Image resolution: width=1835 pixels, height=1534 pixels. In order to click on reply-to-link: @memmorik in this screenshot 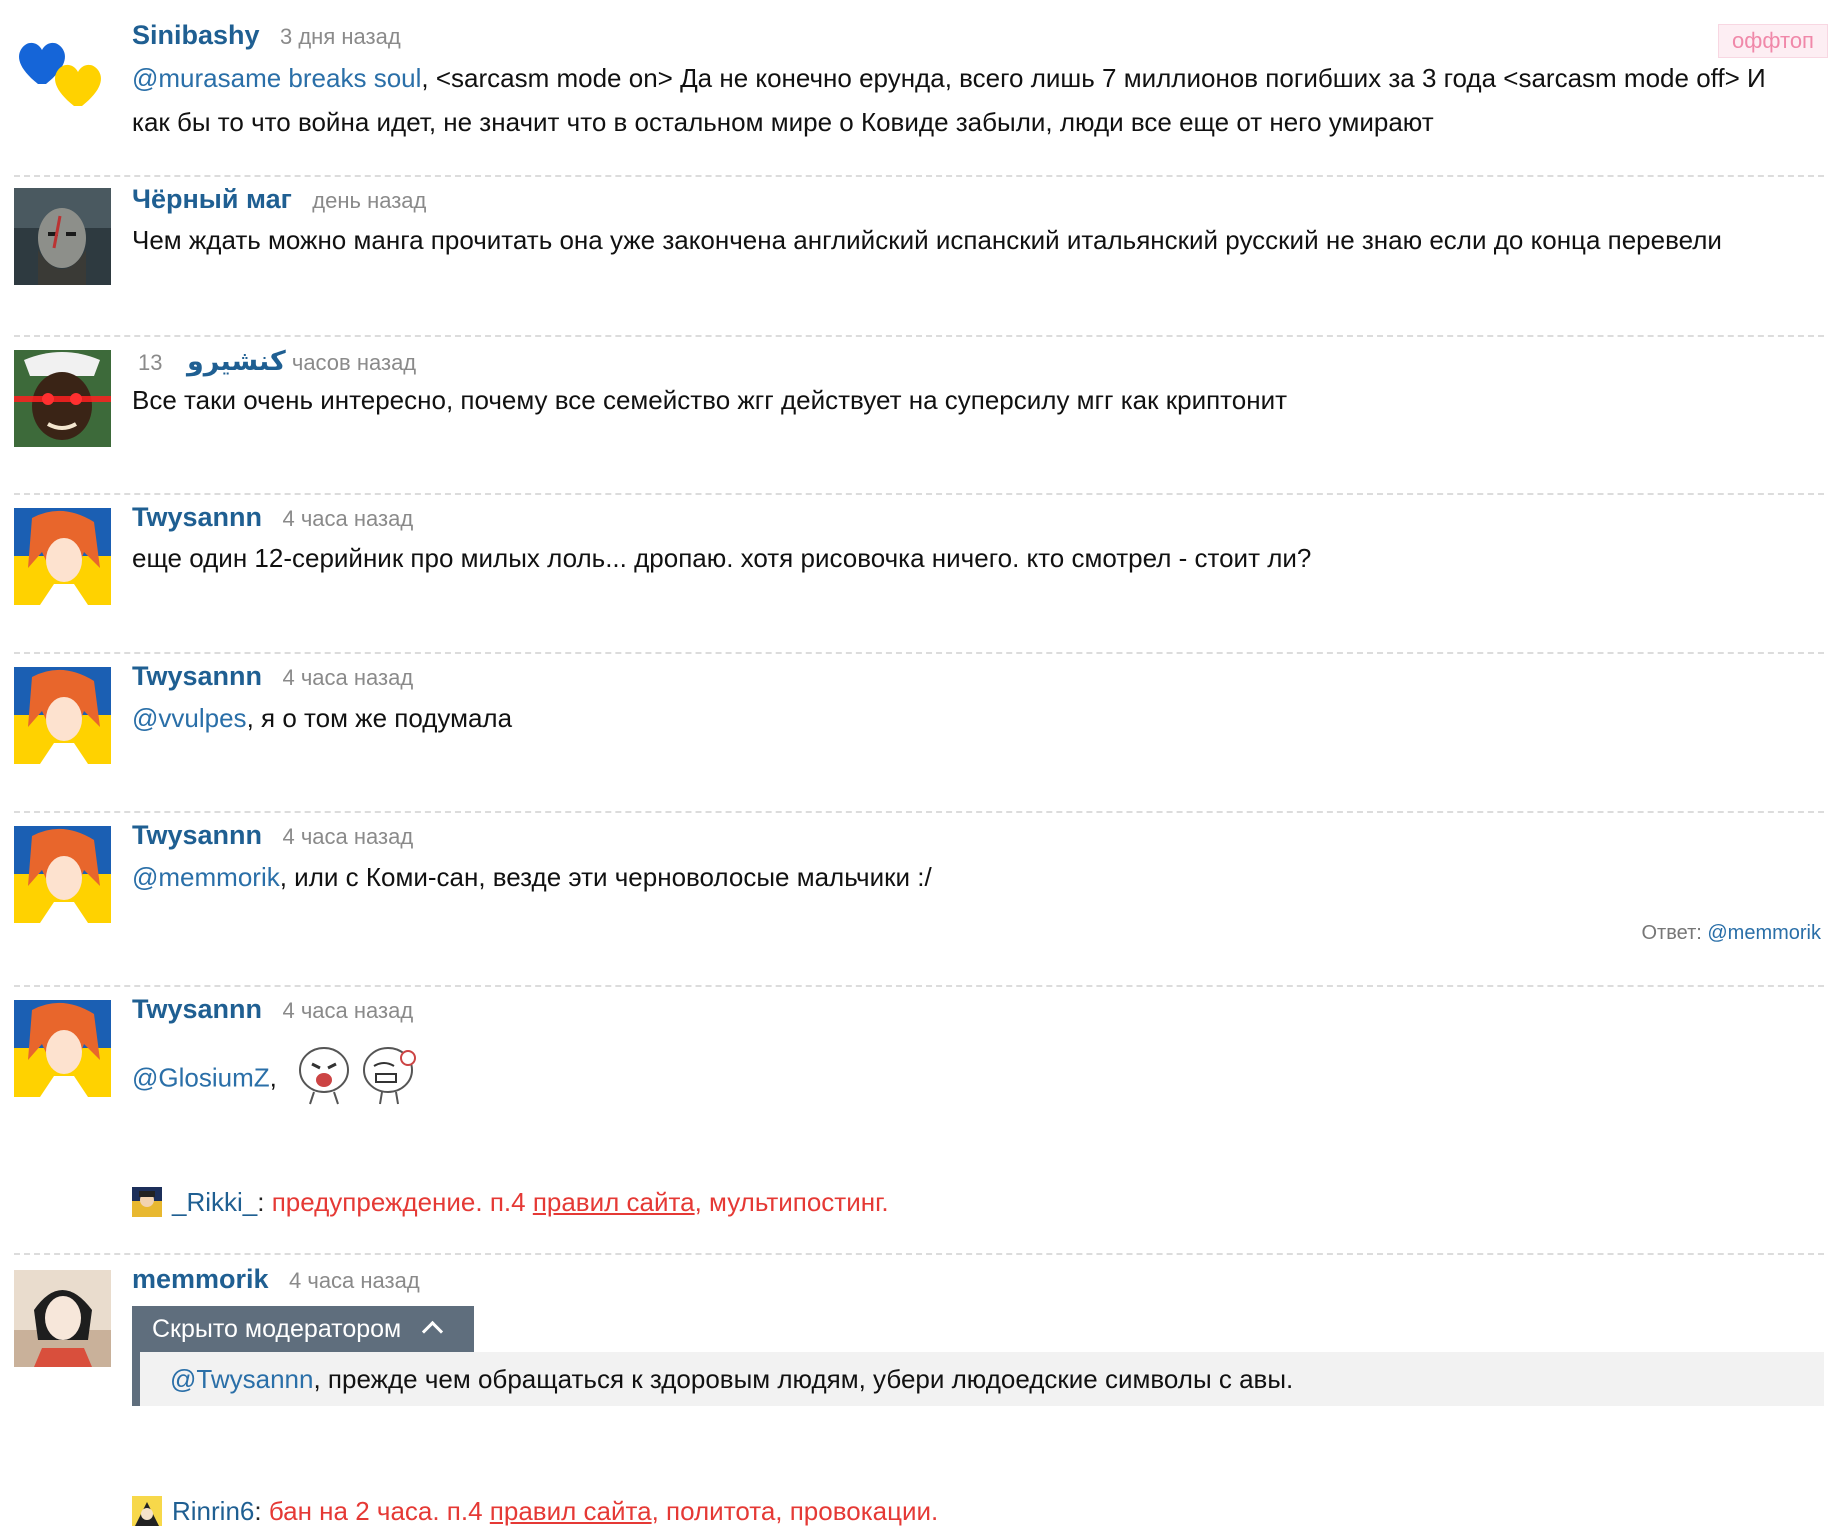, I will do `click(1764, 933)`.